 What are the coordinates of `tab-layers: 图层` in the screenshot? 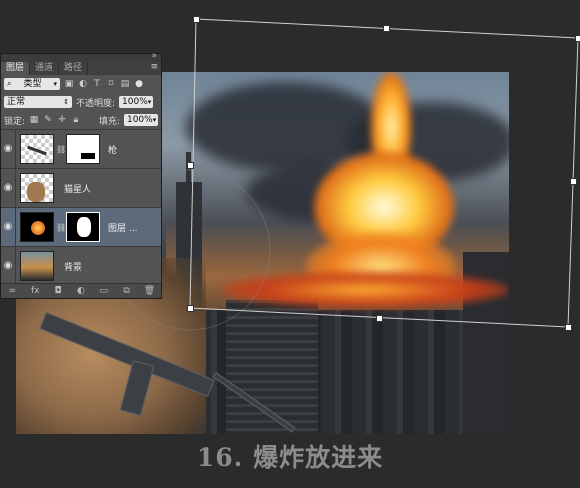 It's located at (16, 68).